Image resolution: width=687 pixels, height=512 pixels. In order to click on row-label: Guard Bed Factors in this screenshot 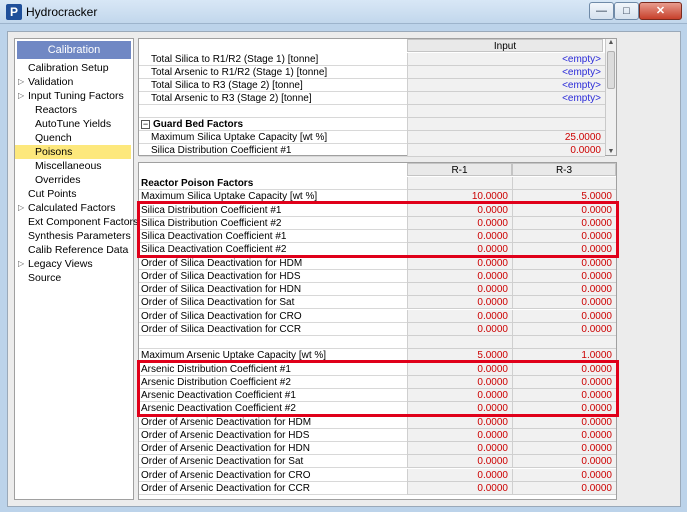, I will do `click(273, 124)`.